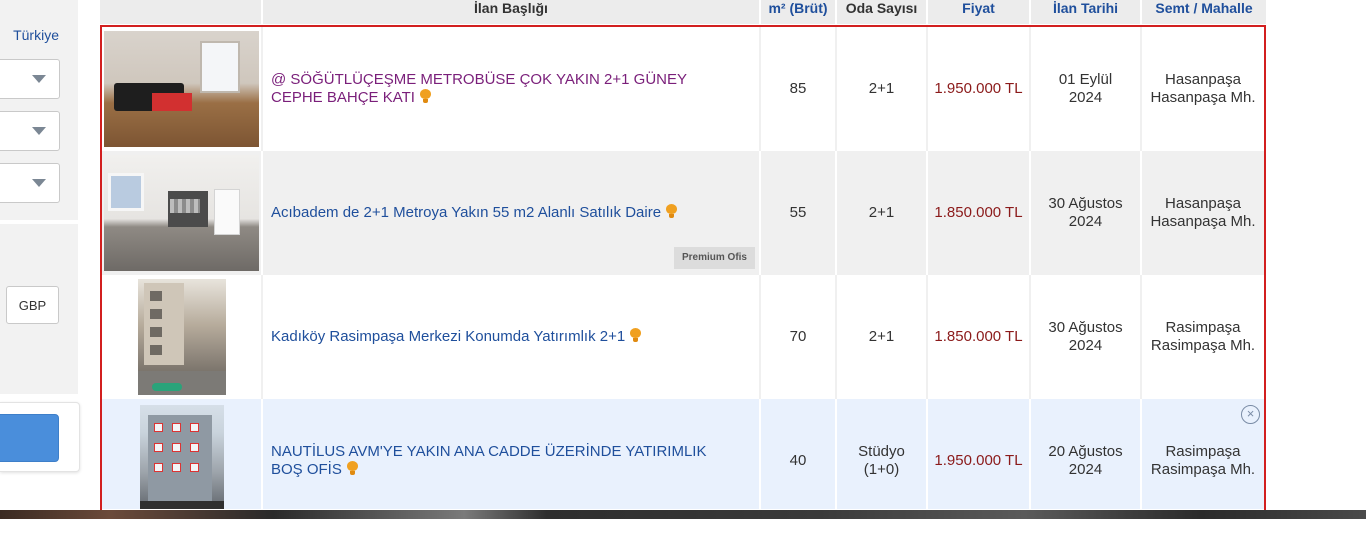 The width and height of the screenshot is (1366, 544). I want to click on currency-gbp-button: GBP, so click(32, 305).